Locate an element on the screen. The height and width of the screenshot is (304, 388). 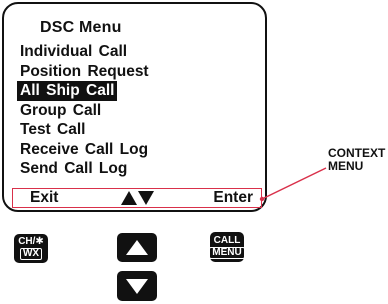
ch-wx-label-bottom: WX is located at coordinates (31, 254).